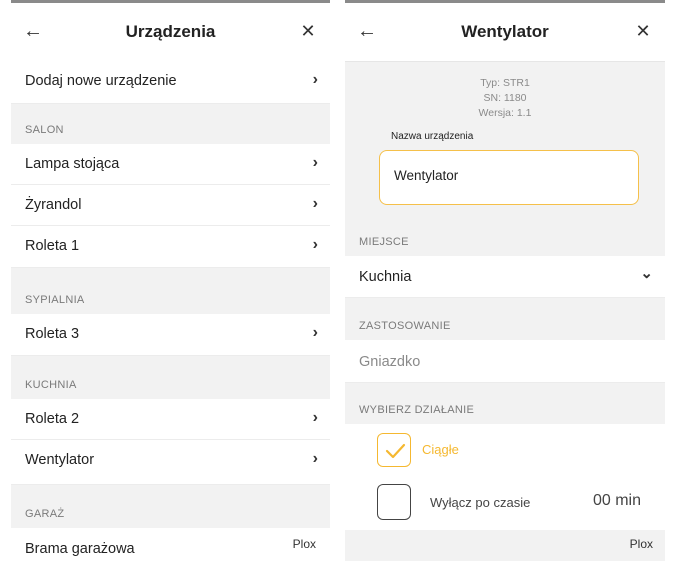  Describe the element at coordinates (170, 506) in the screenshot. I see `section-header-garaz: GARAŻ` at that location.